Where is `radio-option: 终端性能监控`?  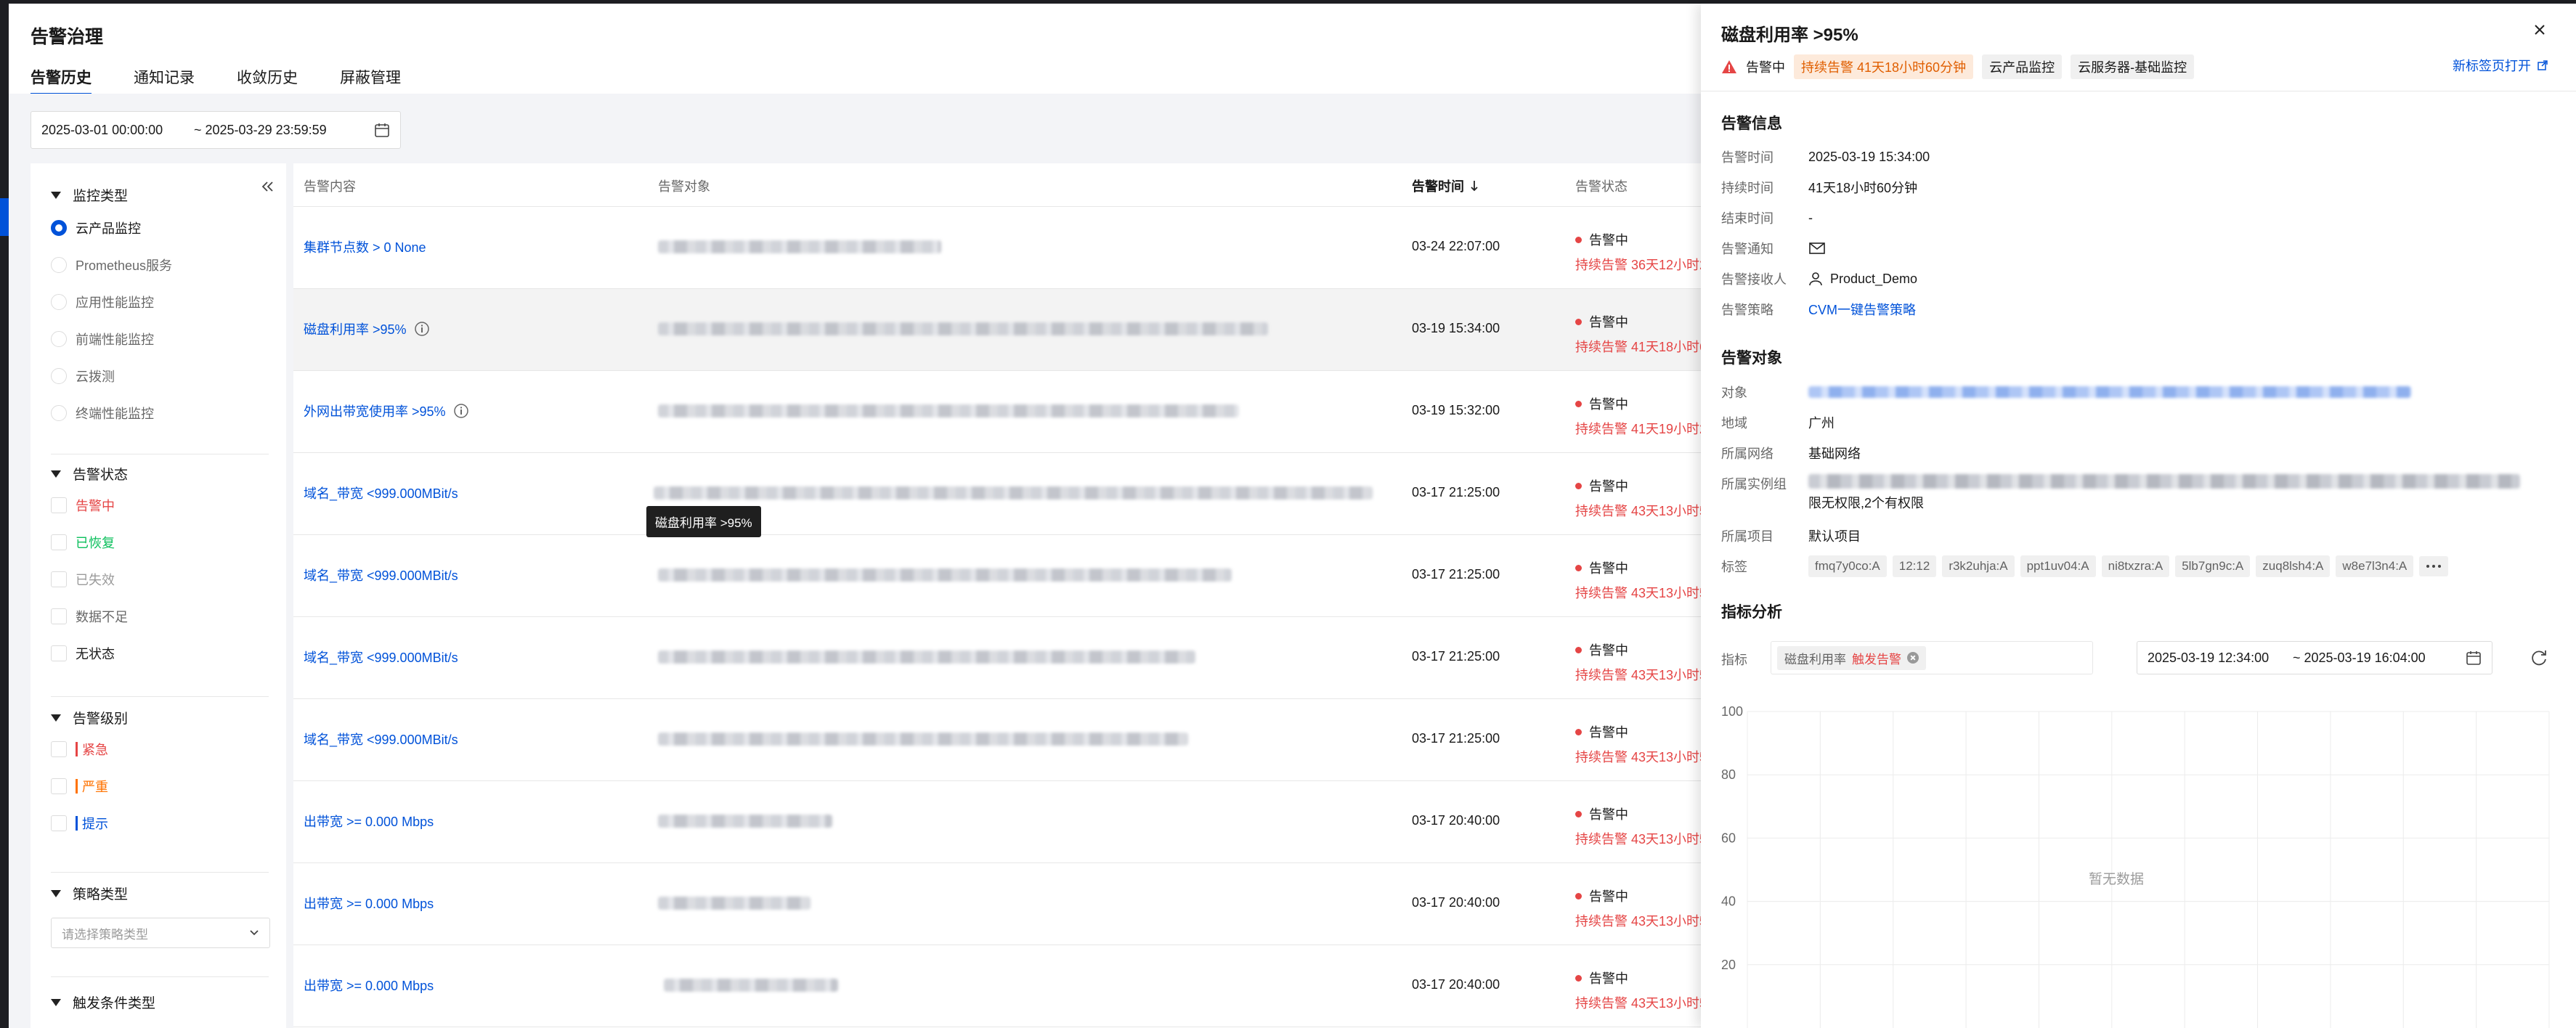
radio-option: 终端性能监控 is located at coordinates (112, 412).